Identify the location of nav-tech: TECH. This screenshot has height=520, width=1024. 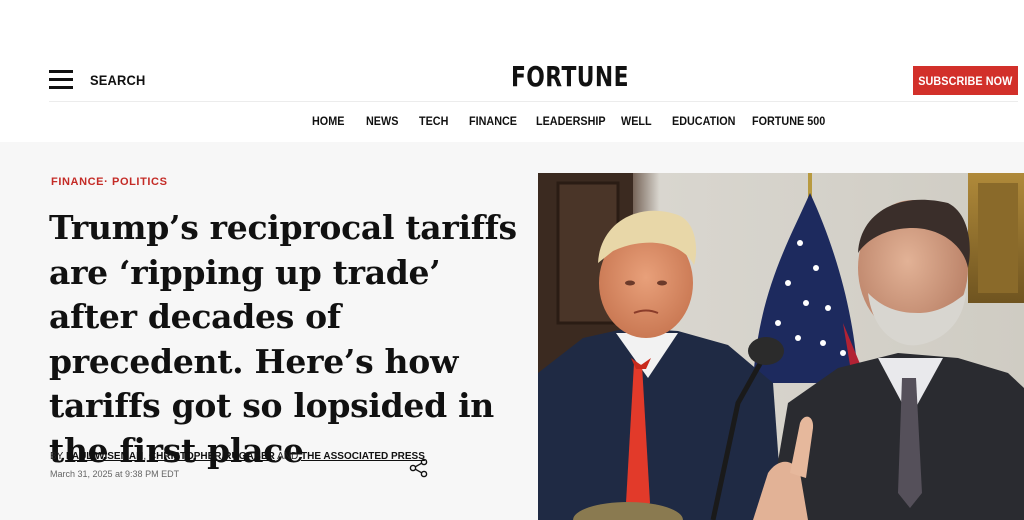
(433, 121).